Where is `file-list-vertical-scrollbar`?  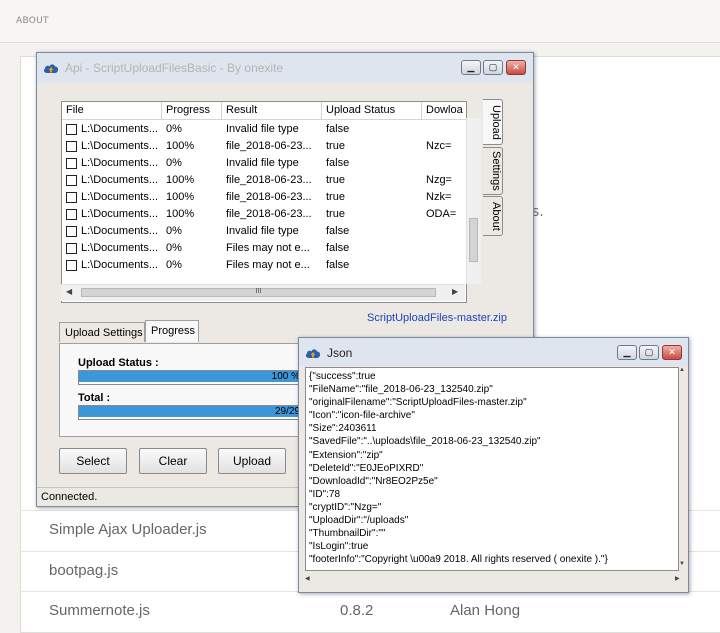
file-list-vertical-scrollbar is located at coordinates (473, 201).